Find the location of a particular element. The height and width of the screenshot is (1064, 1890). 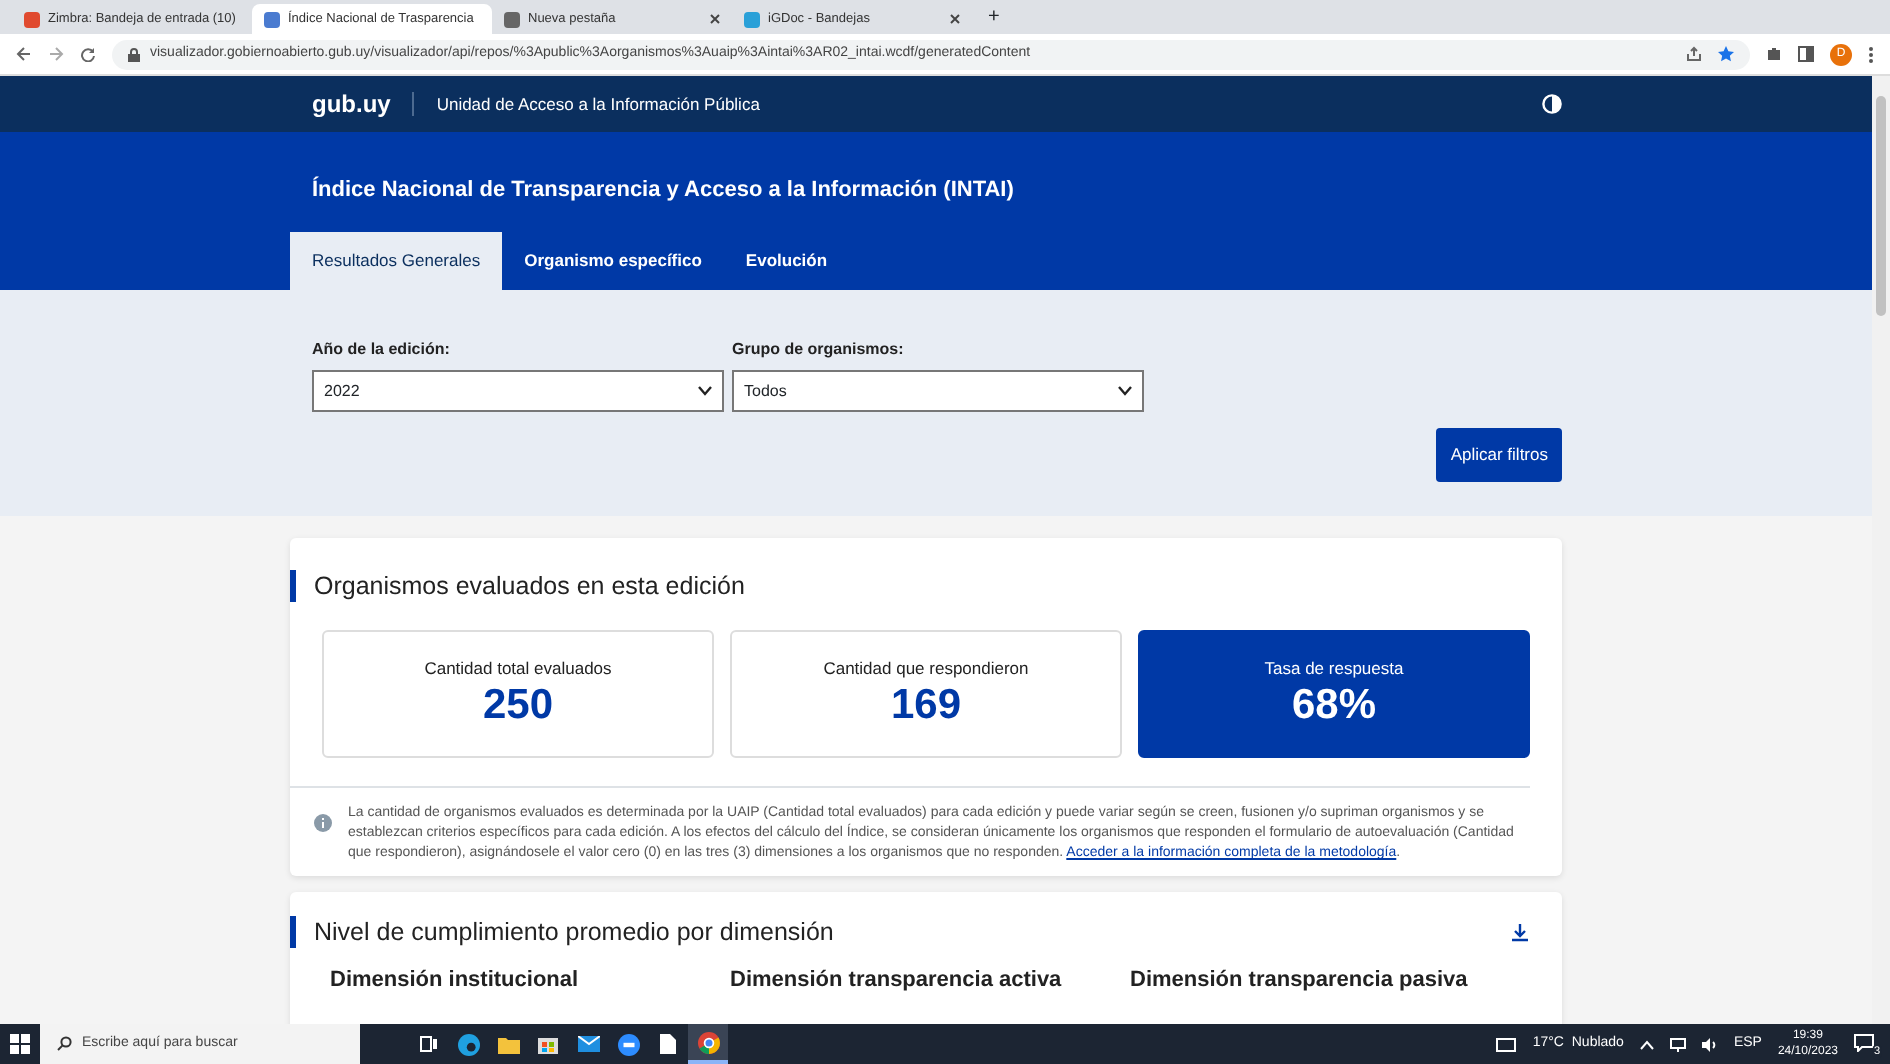

stat-value: 250 is located at coordinates (518, 706).